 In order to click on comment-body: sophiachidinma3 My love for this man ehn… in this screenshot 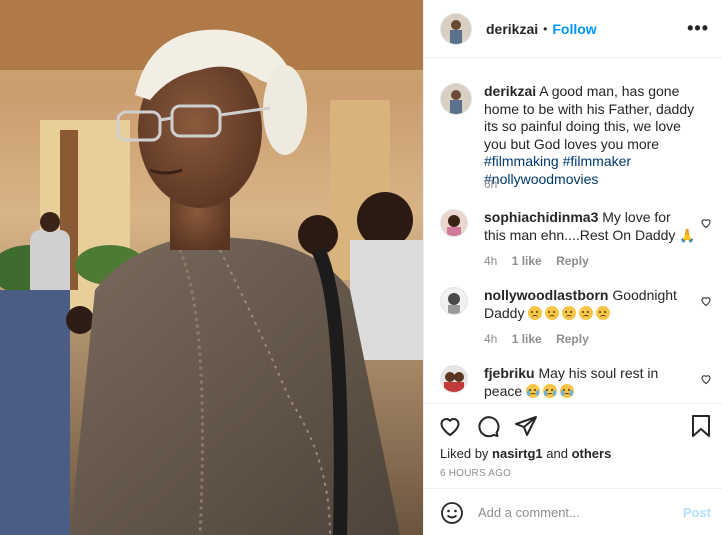, I will do `click(590, 226)`.